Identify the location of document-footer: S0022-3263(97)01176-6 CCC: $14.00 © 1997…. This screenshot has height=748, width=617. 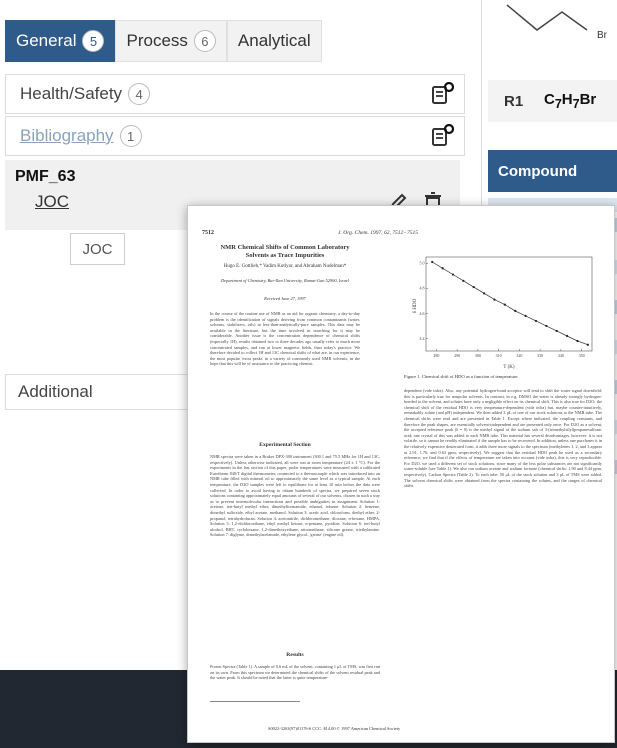
(334, 728).